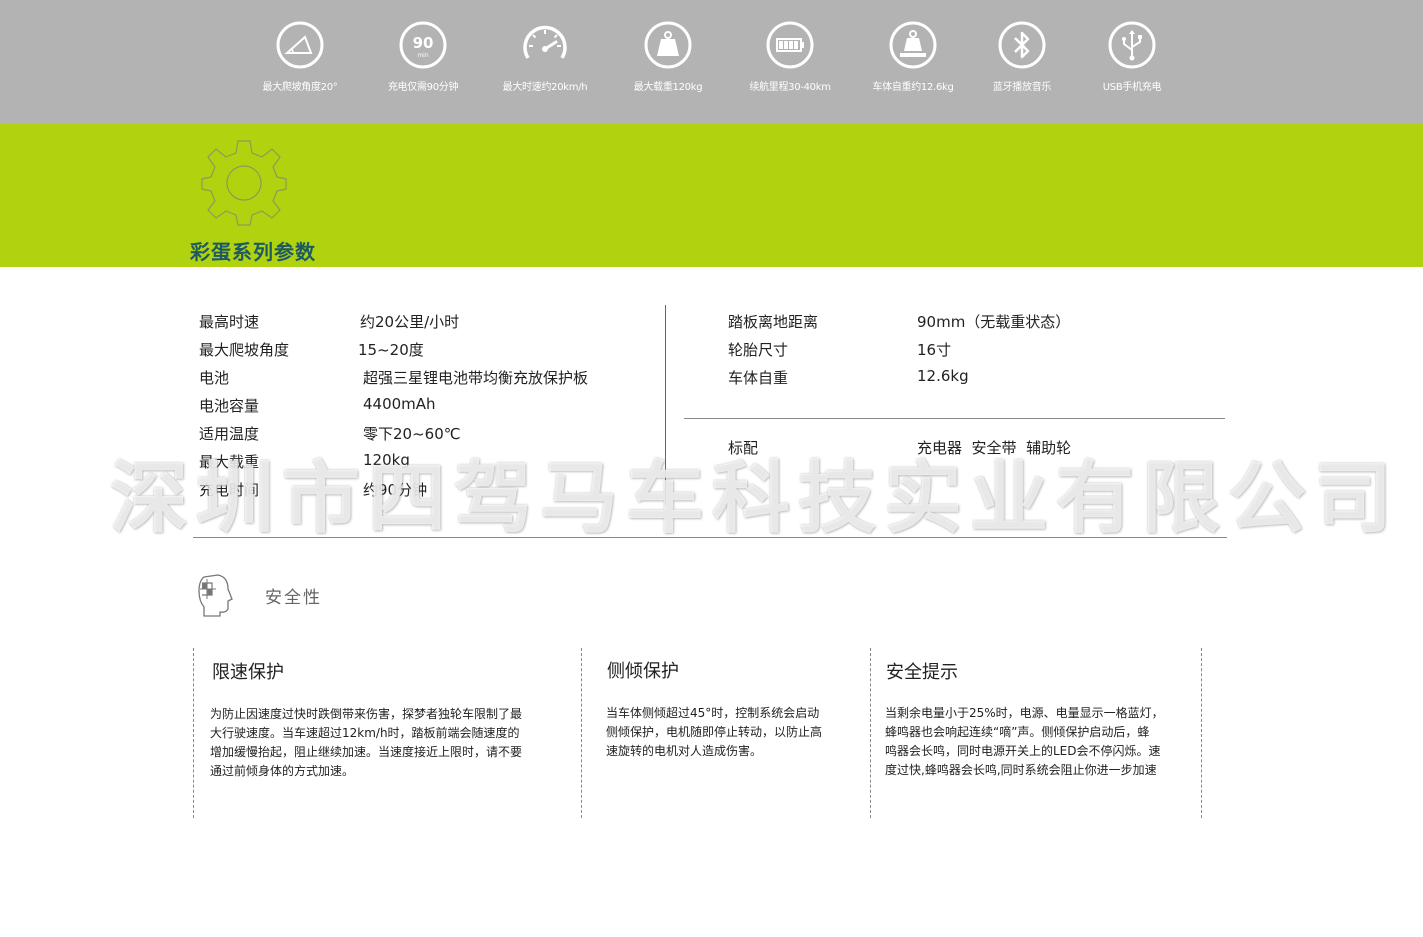 The image size is (1423, 937). I want to click on accessories-label: 标配, so click(743, 448).